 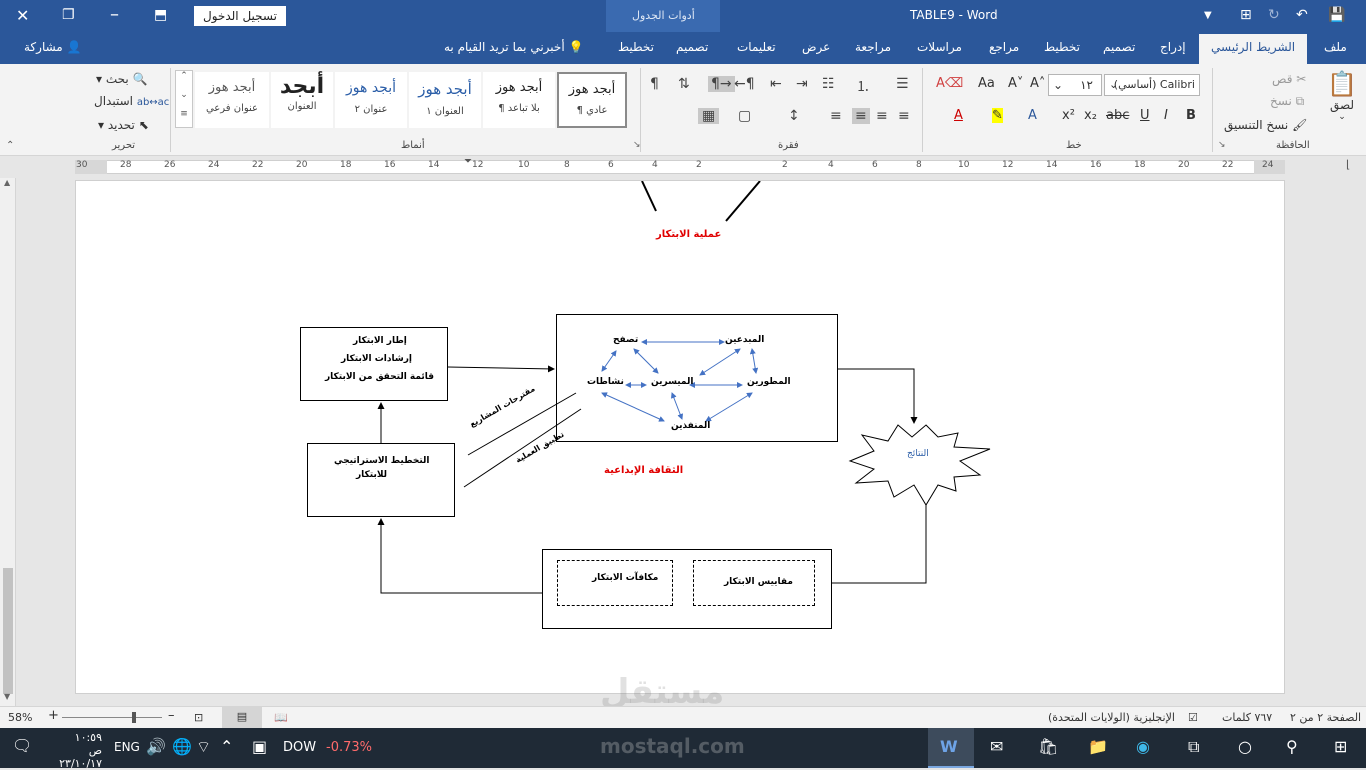 What do you see at coordinates (709, 116) in the screenshot?
I see `shading-icon: ▦` at bounding box center [709, 116].